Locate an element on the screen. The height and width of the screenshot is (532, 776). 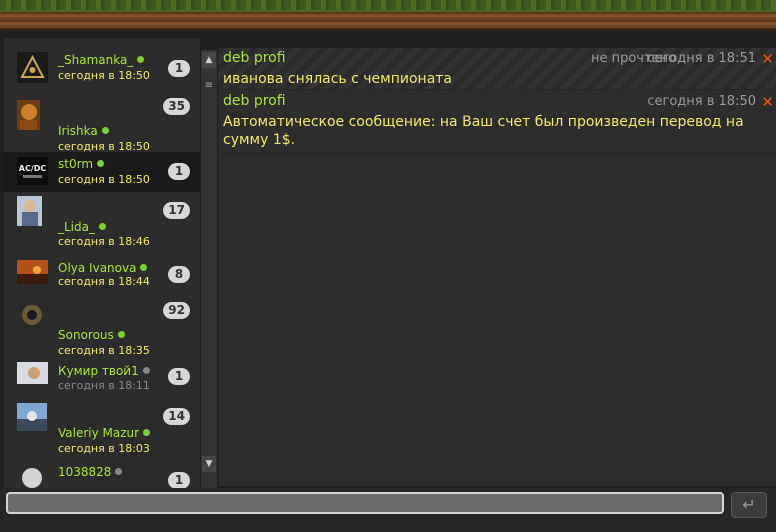
enter-icon: ↵ is located at coordinates (749, 504).